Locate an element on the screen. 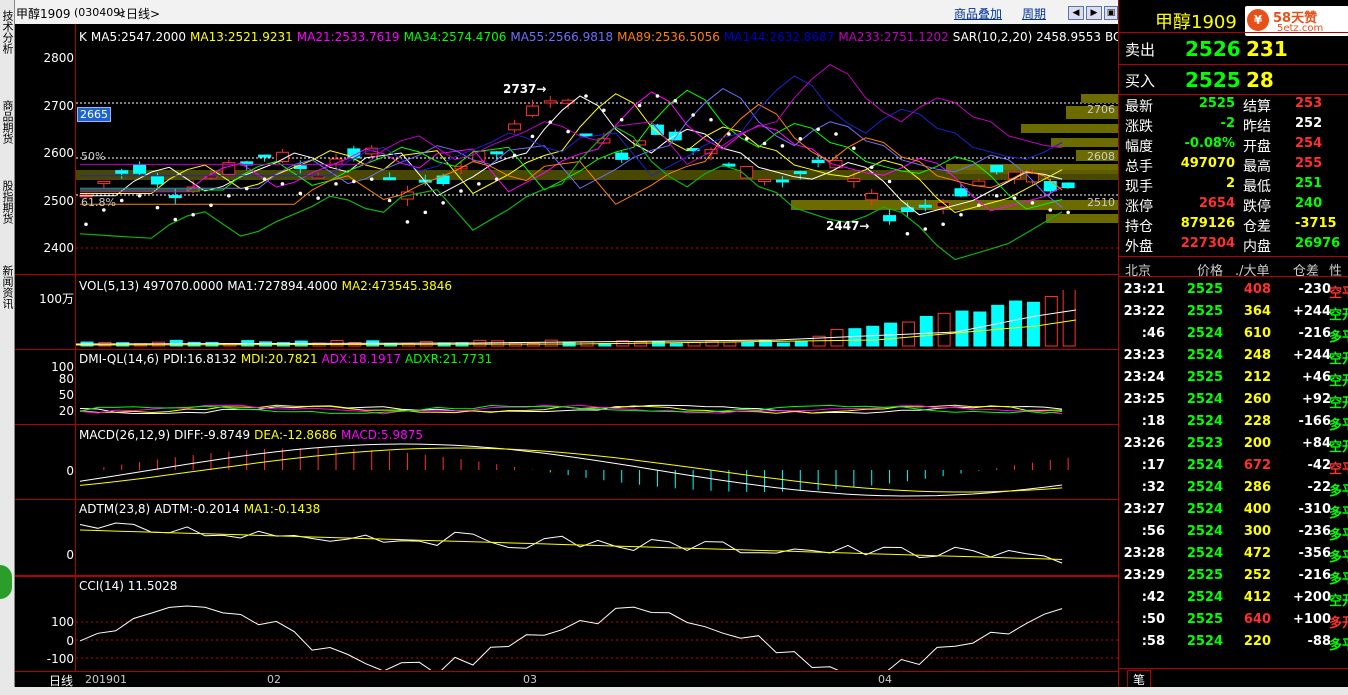  tick-oi-change: -22 is located at coordinates (1319, 487).